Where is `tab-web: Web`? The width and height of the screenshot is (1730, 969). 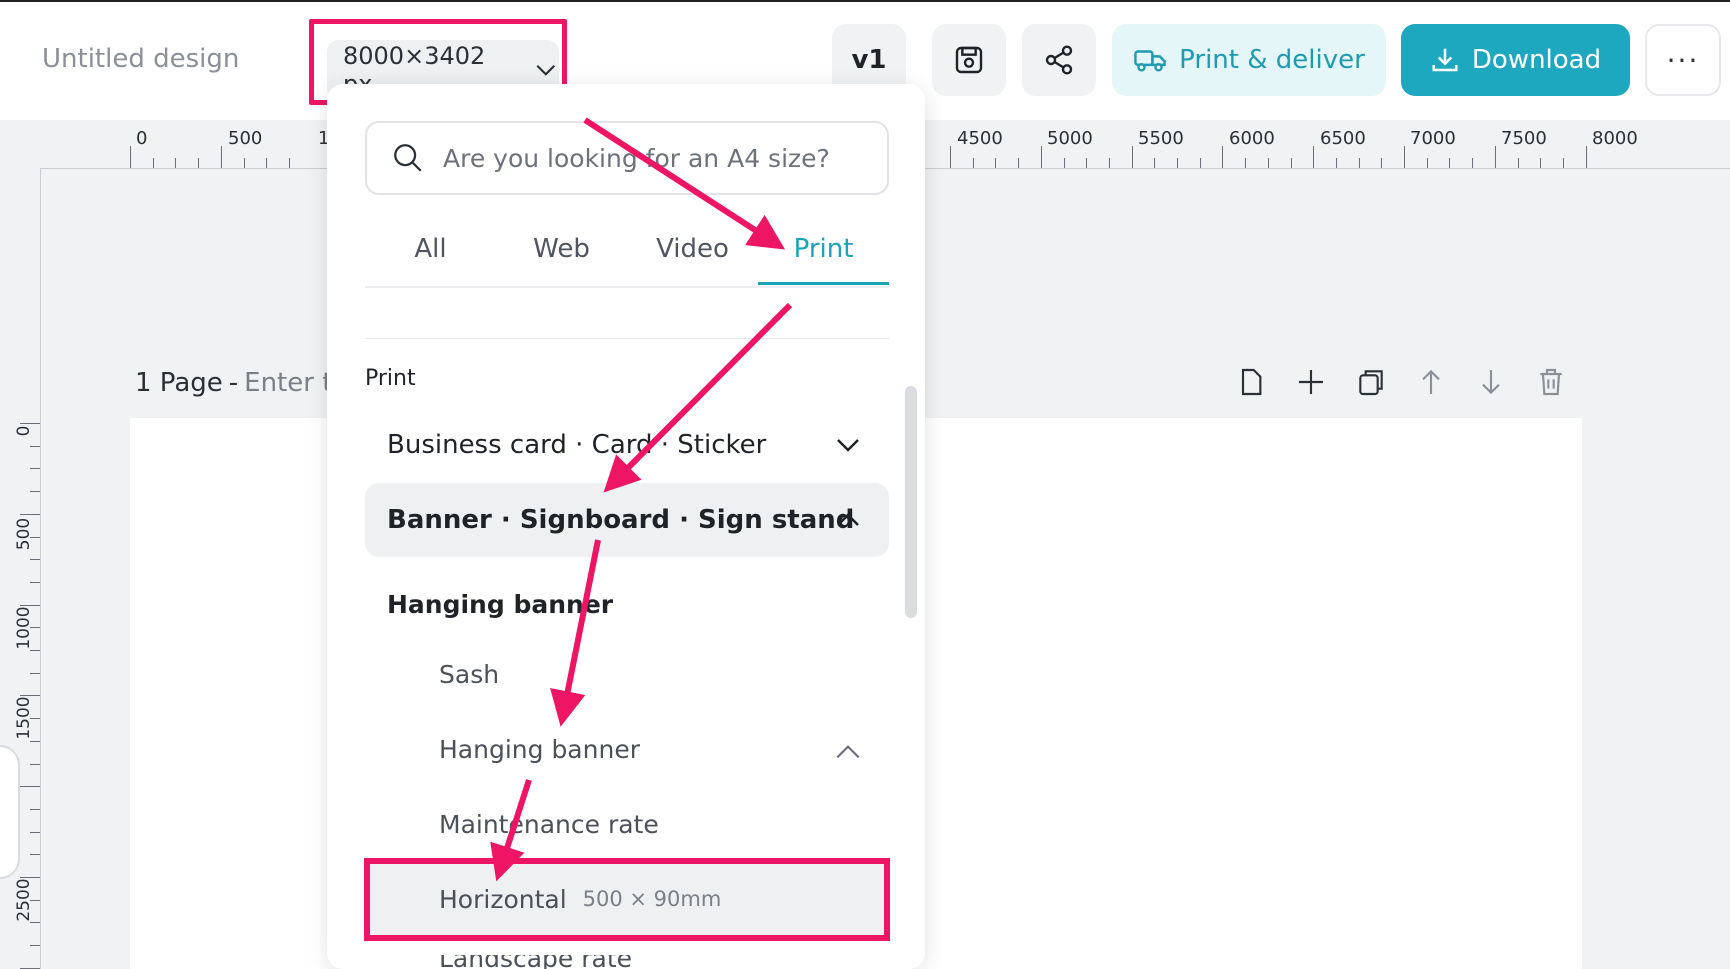 tab-web: Web is located at coordinates (561, 249).